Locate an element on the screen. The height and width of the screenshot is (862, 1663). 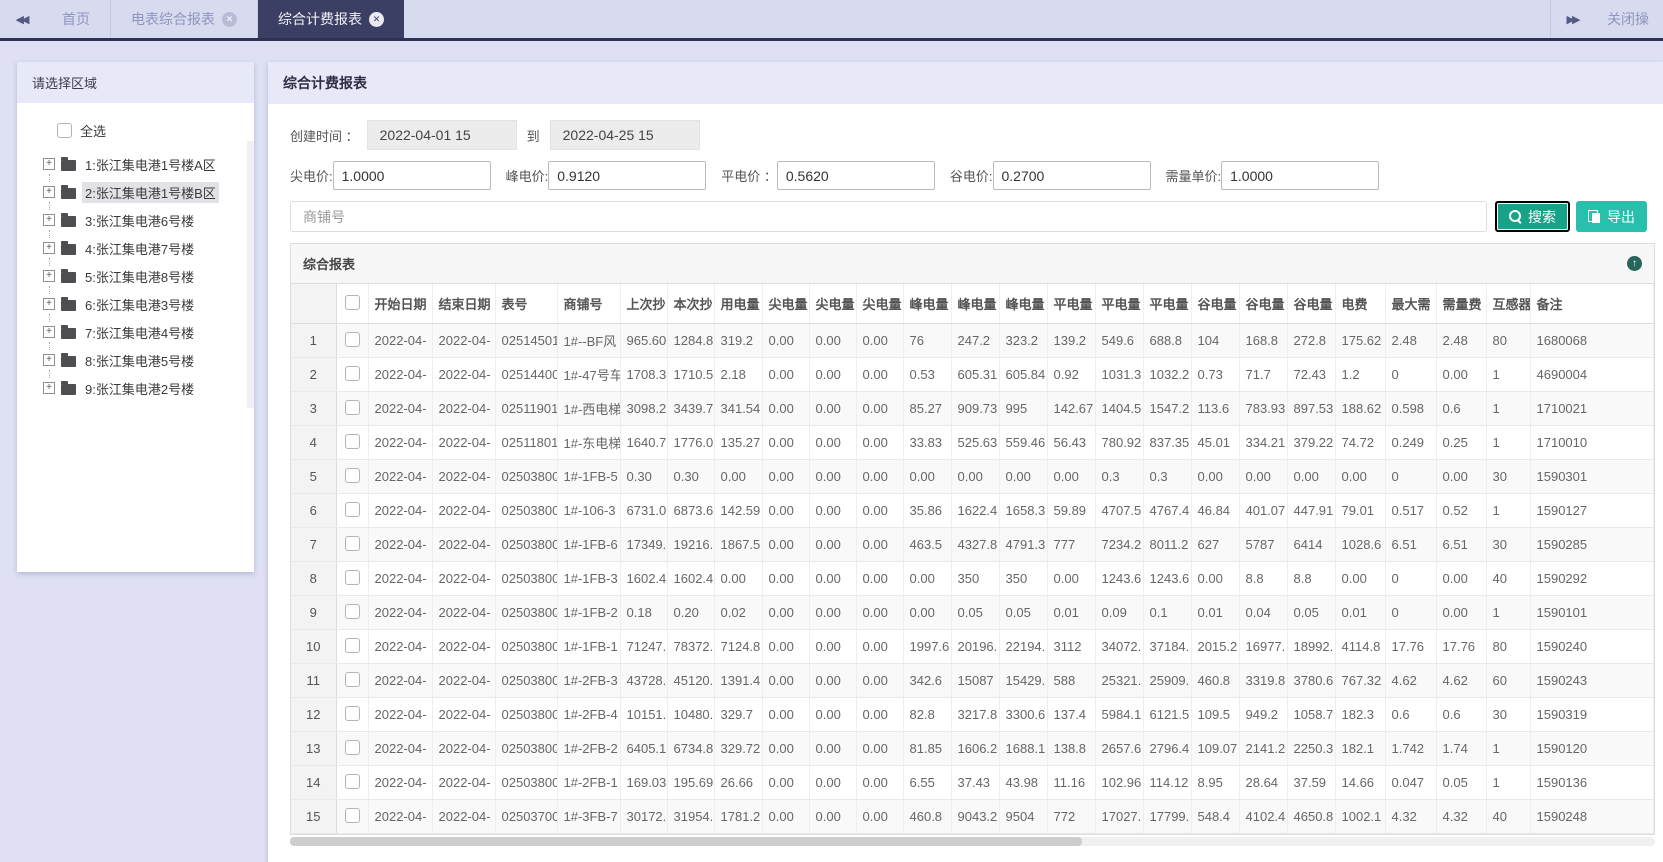
table-cell: 104 is located at coordinates (1215, 340).